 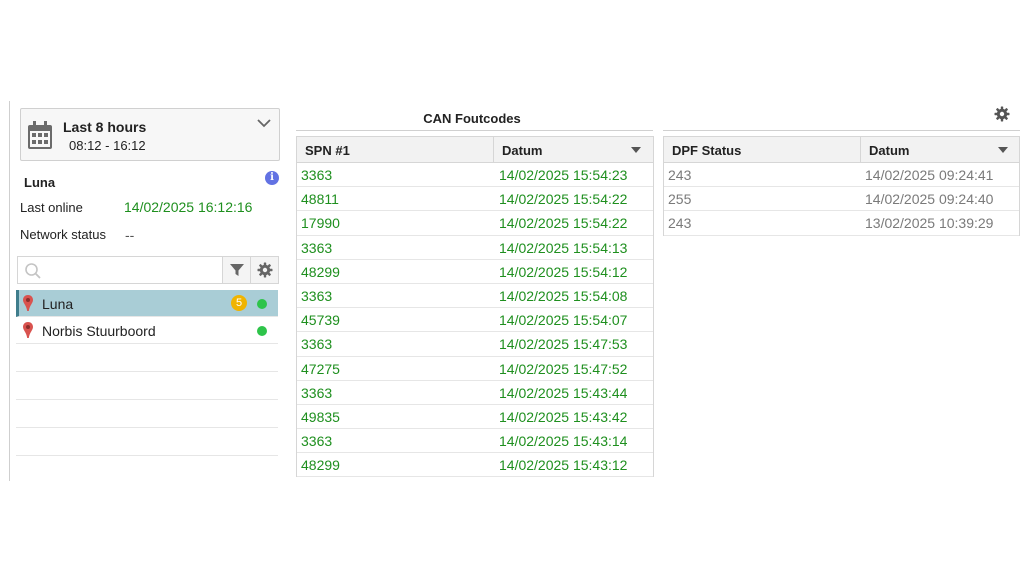 I want to click on vehicle-search-bar, so click(x=148, y=270).